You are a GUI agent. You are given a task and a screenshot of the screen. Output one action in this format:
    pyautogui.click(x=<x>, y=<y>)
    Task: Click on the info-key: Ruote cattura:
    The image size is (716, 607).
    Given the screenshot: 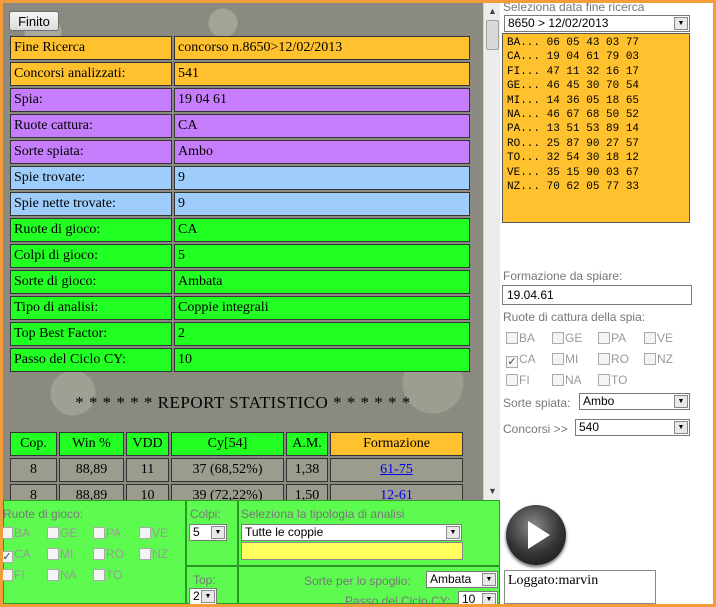 What is the action you would take?
    pyautogui.click(x=91, y=126)
    